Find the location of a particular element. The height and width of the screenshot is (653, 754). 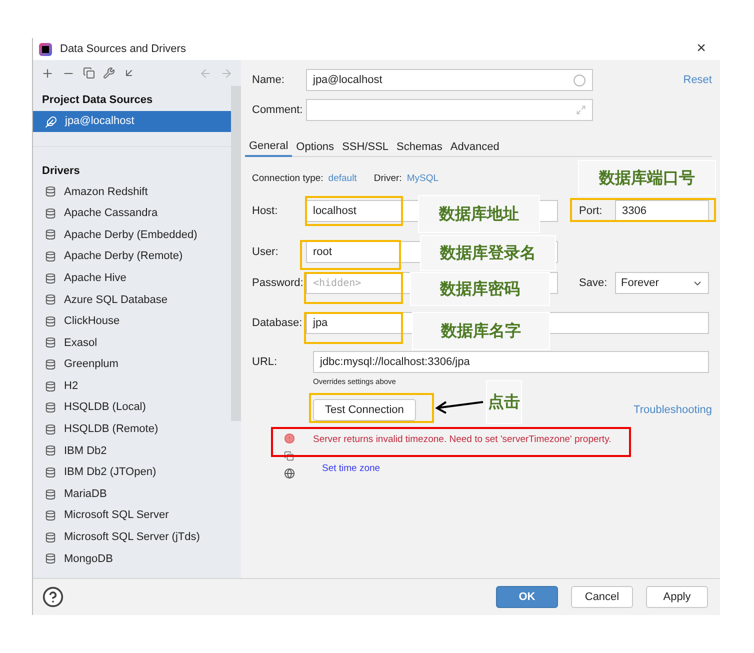

annotation-tooltip: 数据库地址 is located at coordinates (479, 214).